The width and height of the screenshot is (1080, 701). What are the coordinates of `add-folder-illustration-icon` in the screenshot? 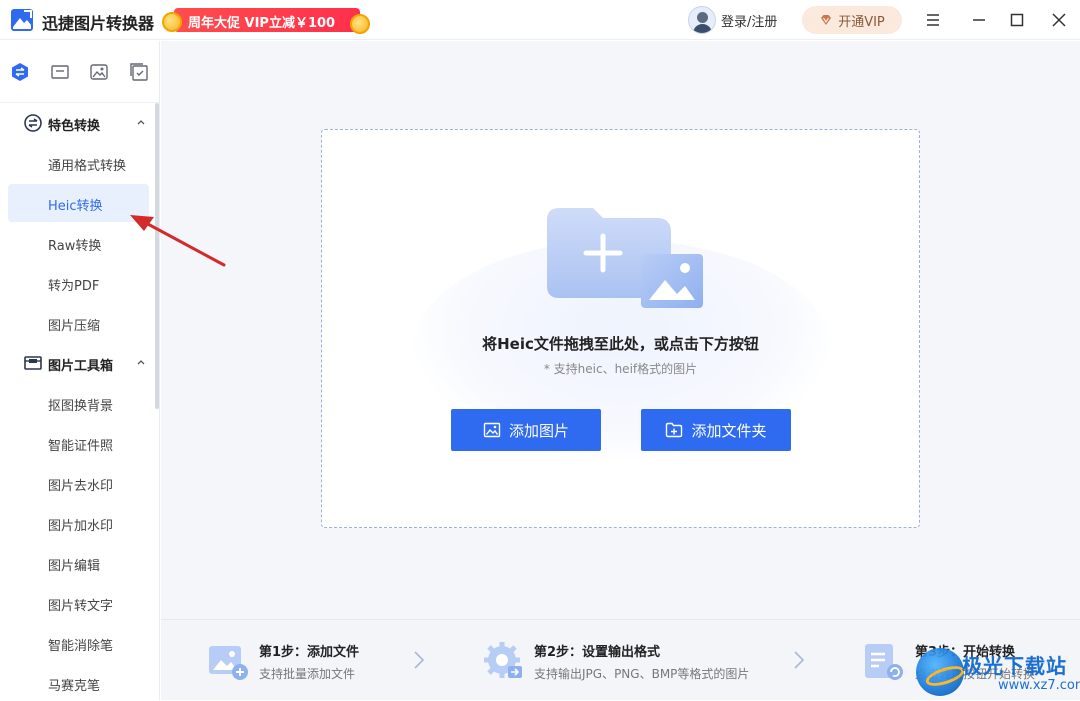 It's located at (625, 258).